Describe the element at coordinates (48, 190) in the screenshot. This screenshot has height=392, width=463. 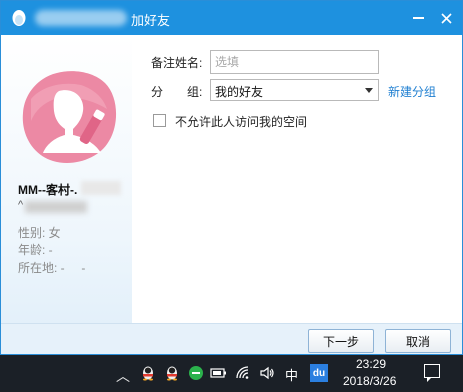
I see `nickname: MM--客村-.` at that location.